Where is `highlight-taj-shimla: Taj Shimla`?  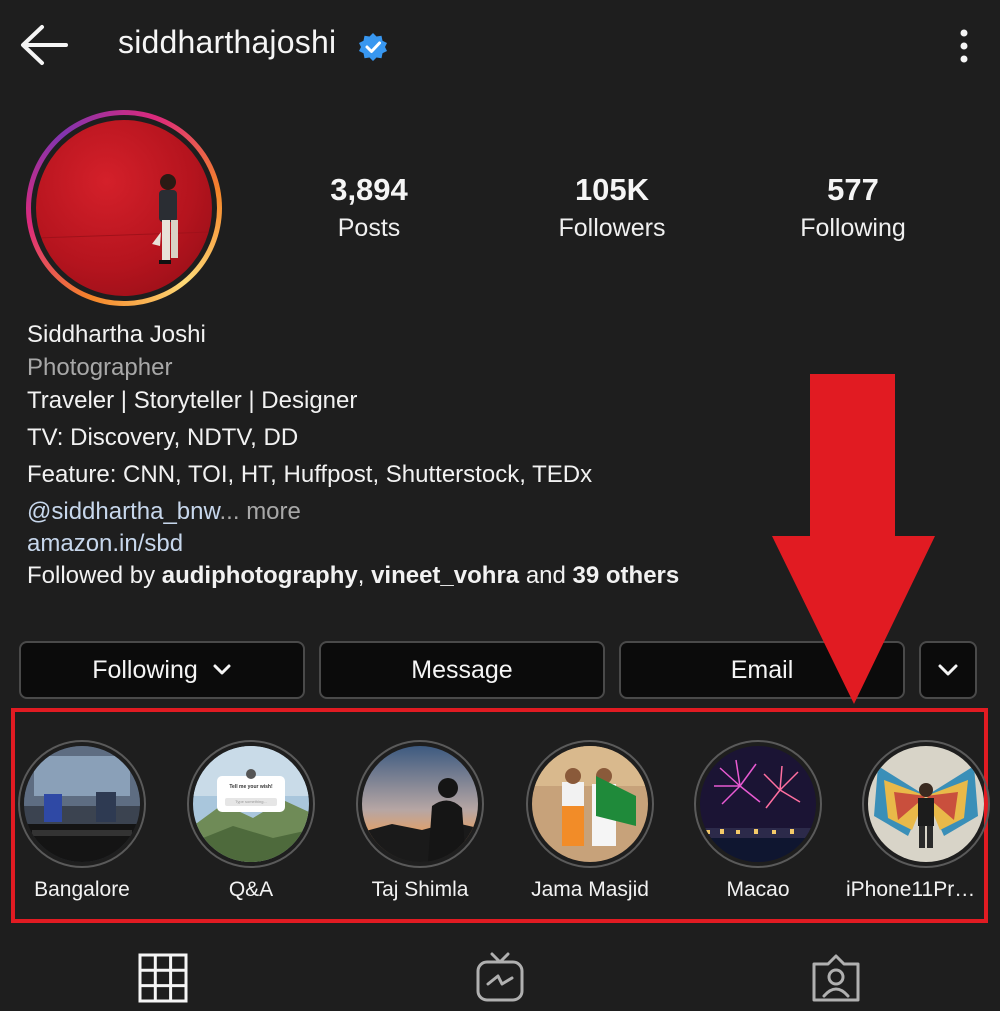 highlight-taj-shimla: Taj Shimla is located at coordinates (420, 821).